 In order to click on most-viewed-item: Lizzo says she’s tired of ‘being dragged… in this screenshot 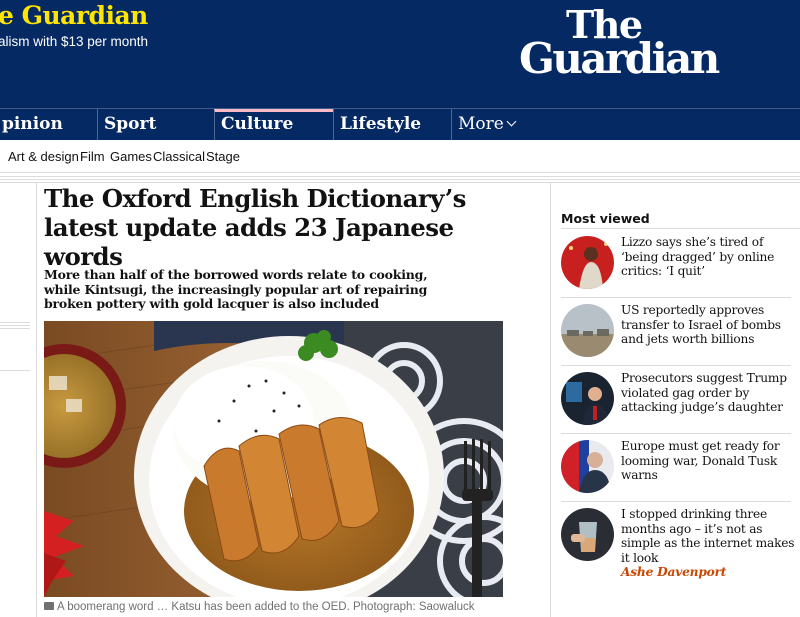, I will do `click(676, 262)`.